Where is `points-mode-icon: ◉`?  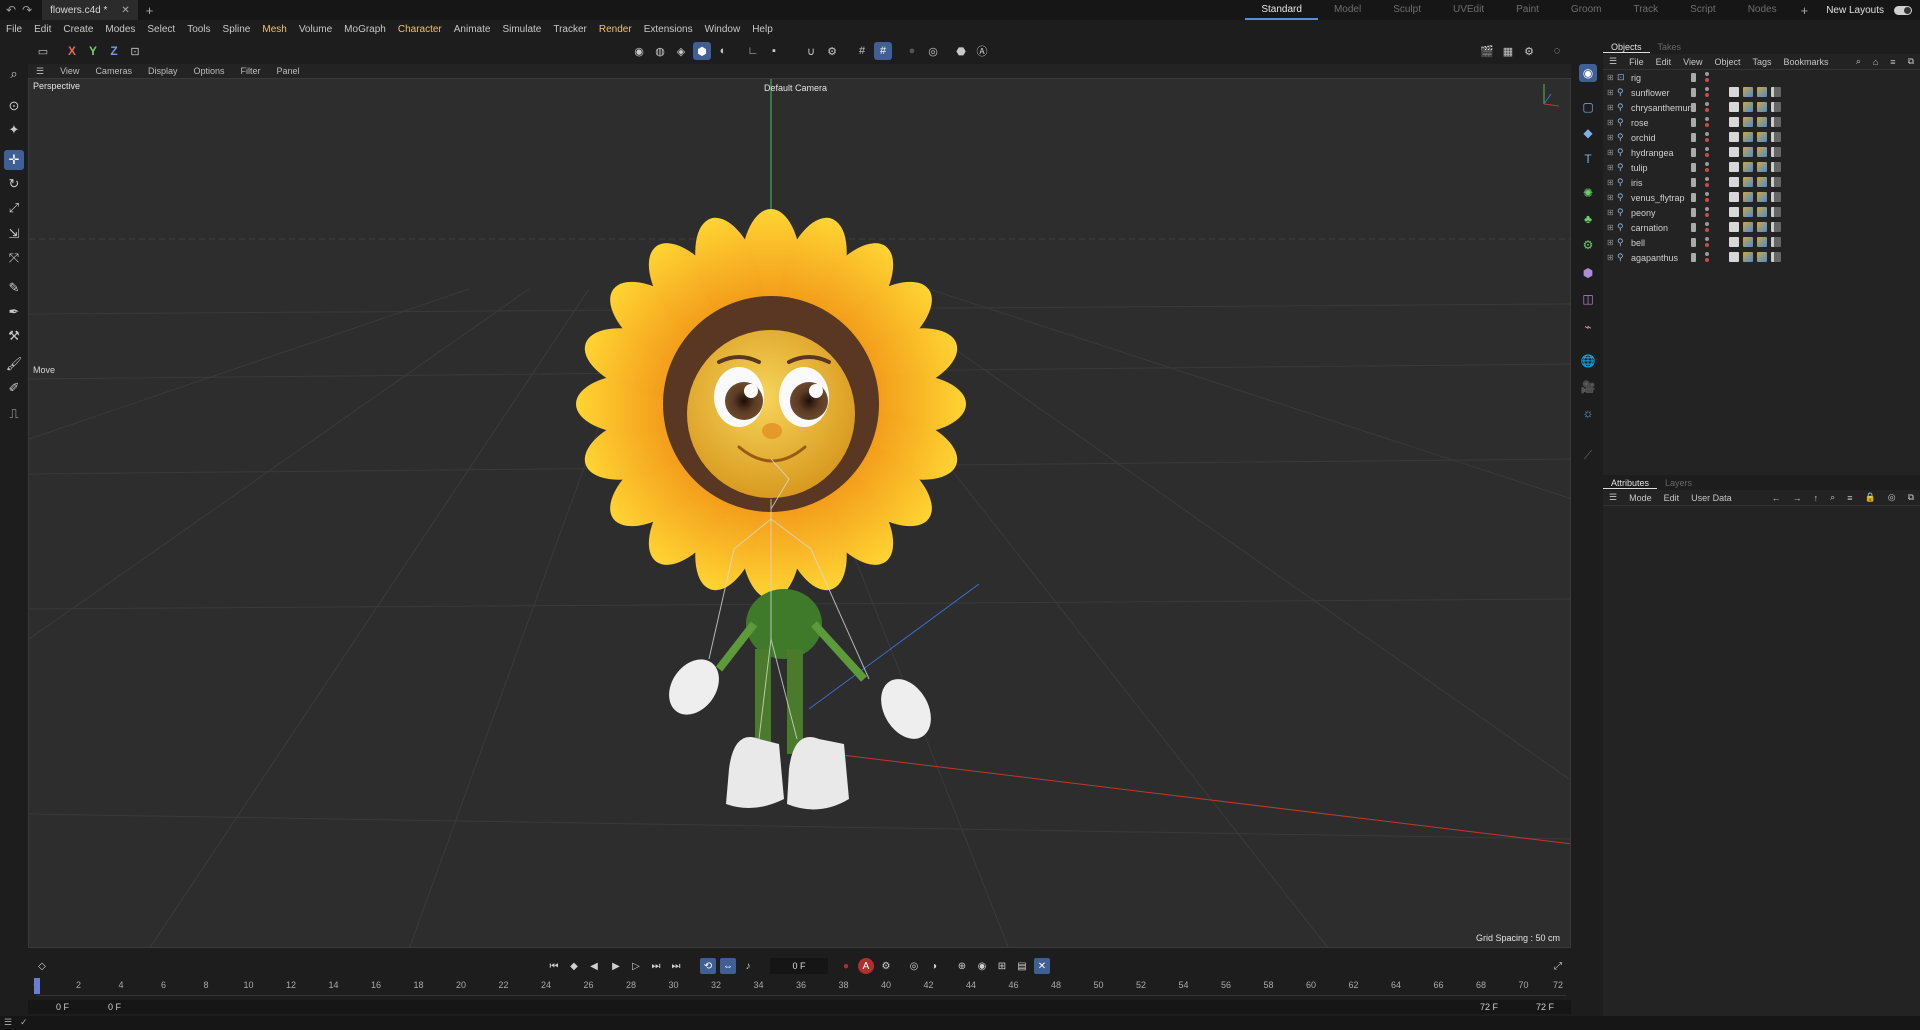 points-mode-icon: ◉ is located at coordinates (639, 51).